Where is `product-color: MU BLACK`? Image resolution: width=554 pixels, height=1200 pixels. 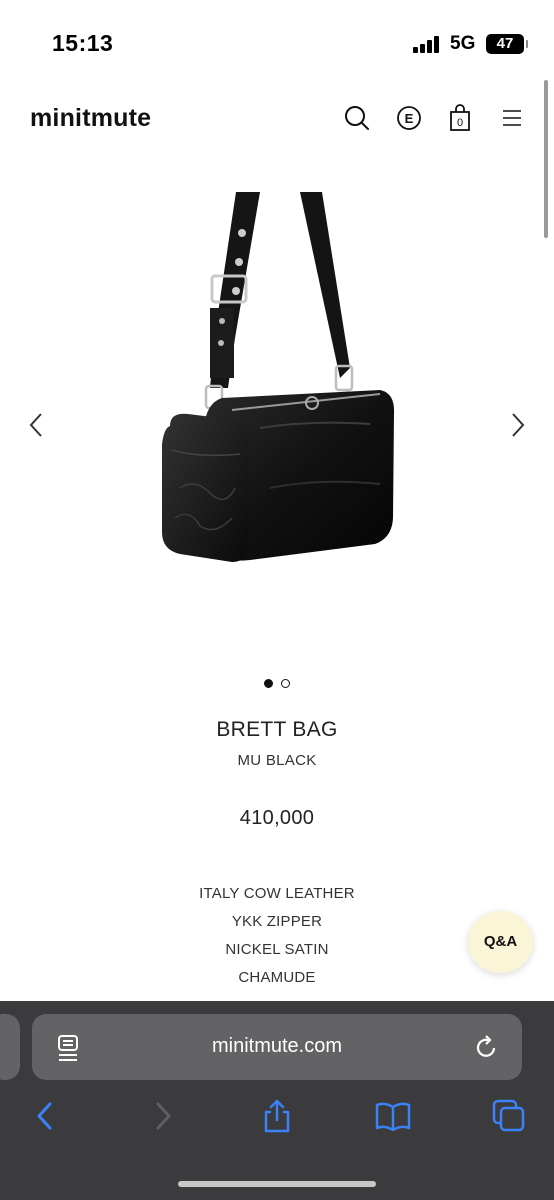
product-color: MU BLACK is located at coordinates (277, 760).